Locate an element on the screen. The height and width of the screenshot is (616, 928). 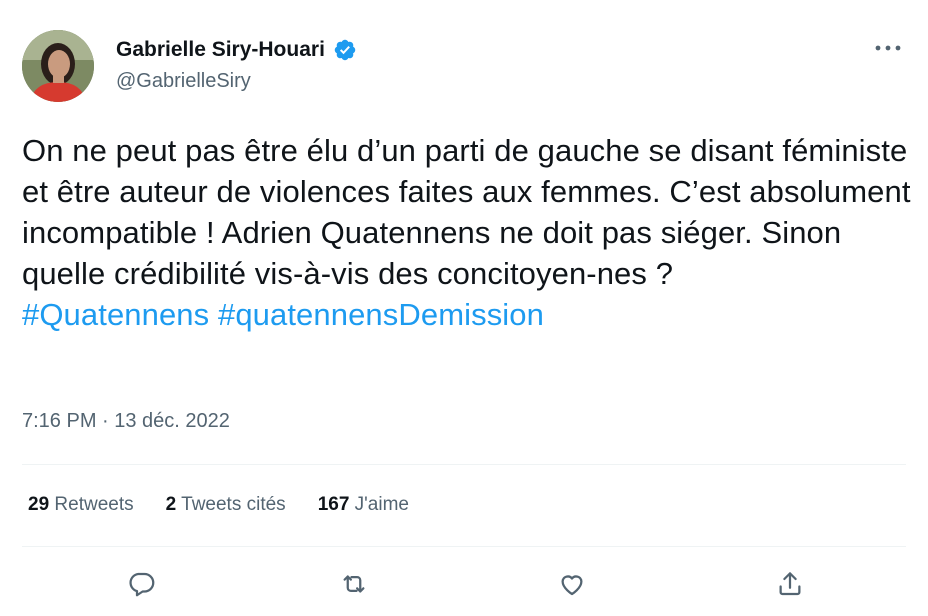
author-handle: @GabrielleSiry is located at coordinates (183, 81).